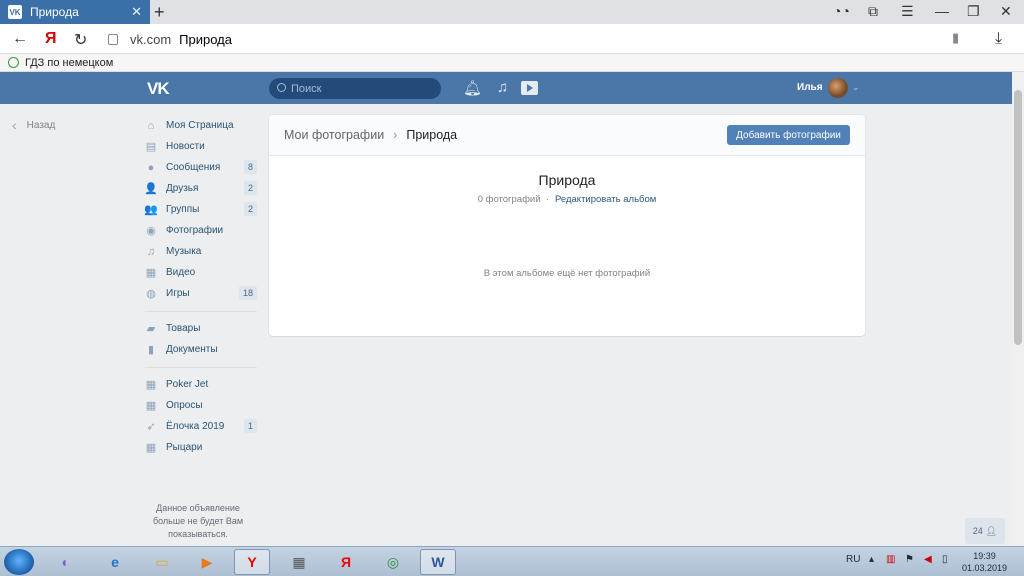 The height and width of the screenshot is (576, 1024). What do you see at coordinates (185, 146) in the screenshot?
I see `sidebar-item-label: Новости` at bounding box center [185, 146].